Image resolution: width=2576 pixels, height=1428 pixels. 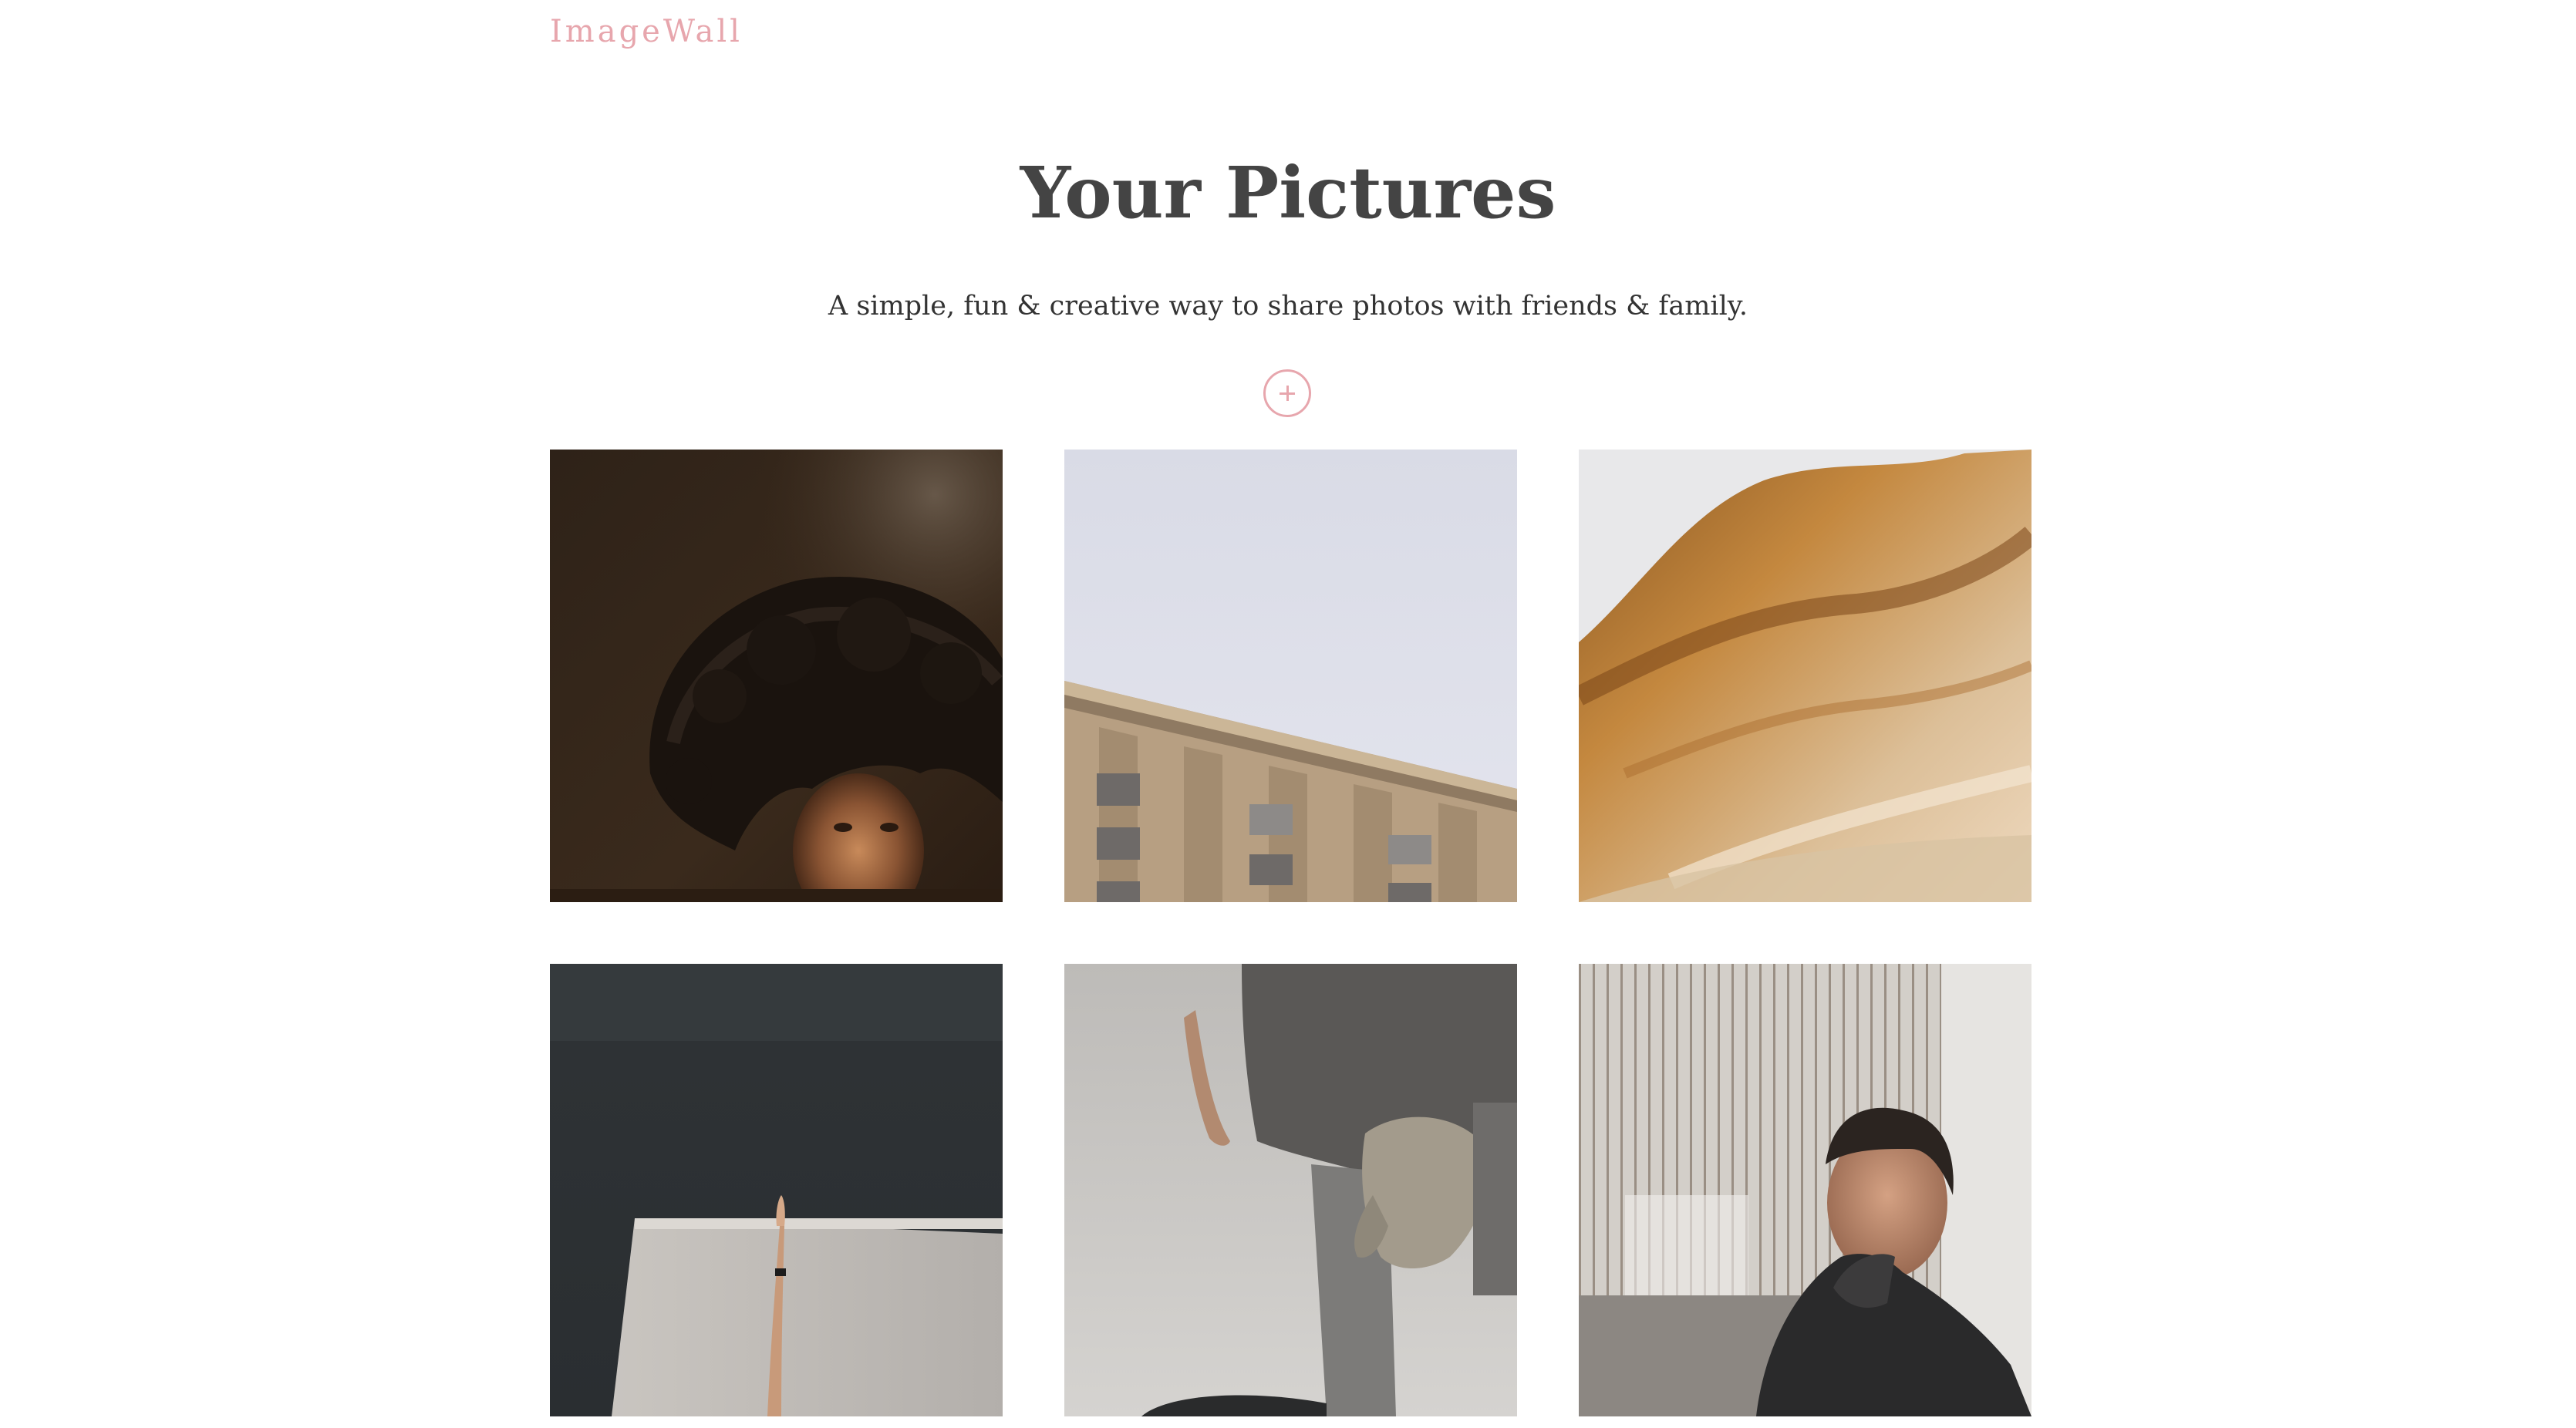 I want to click on brand-logo: ImageWall, so click(x=646, y=31).